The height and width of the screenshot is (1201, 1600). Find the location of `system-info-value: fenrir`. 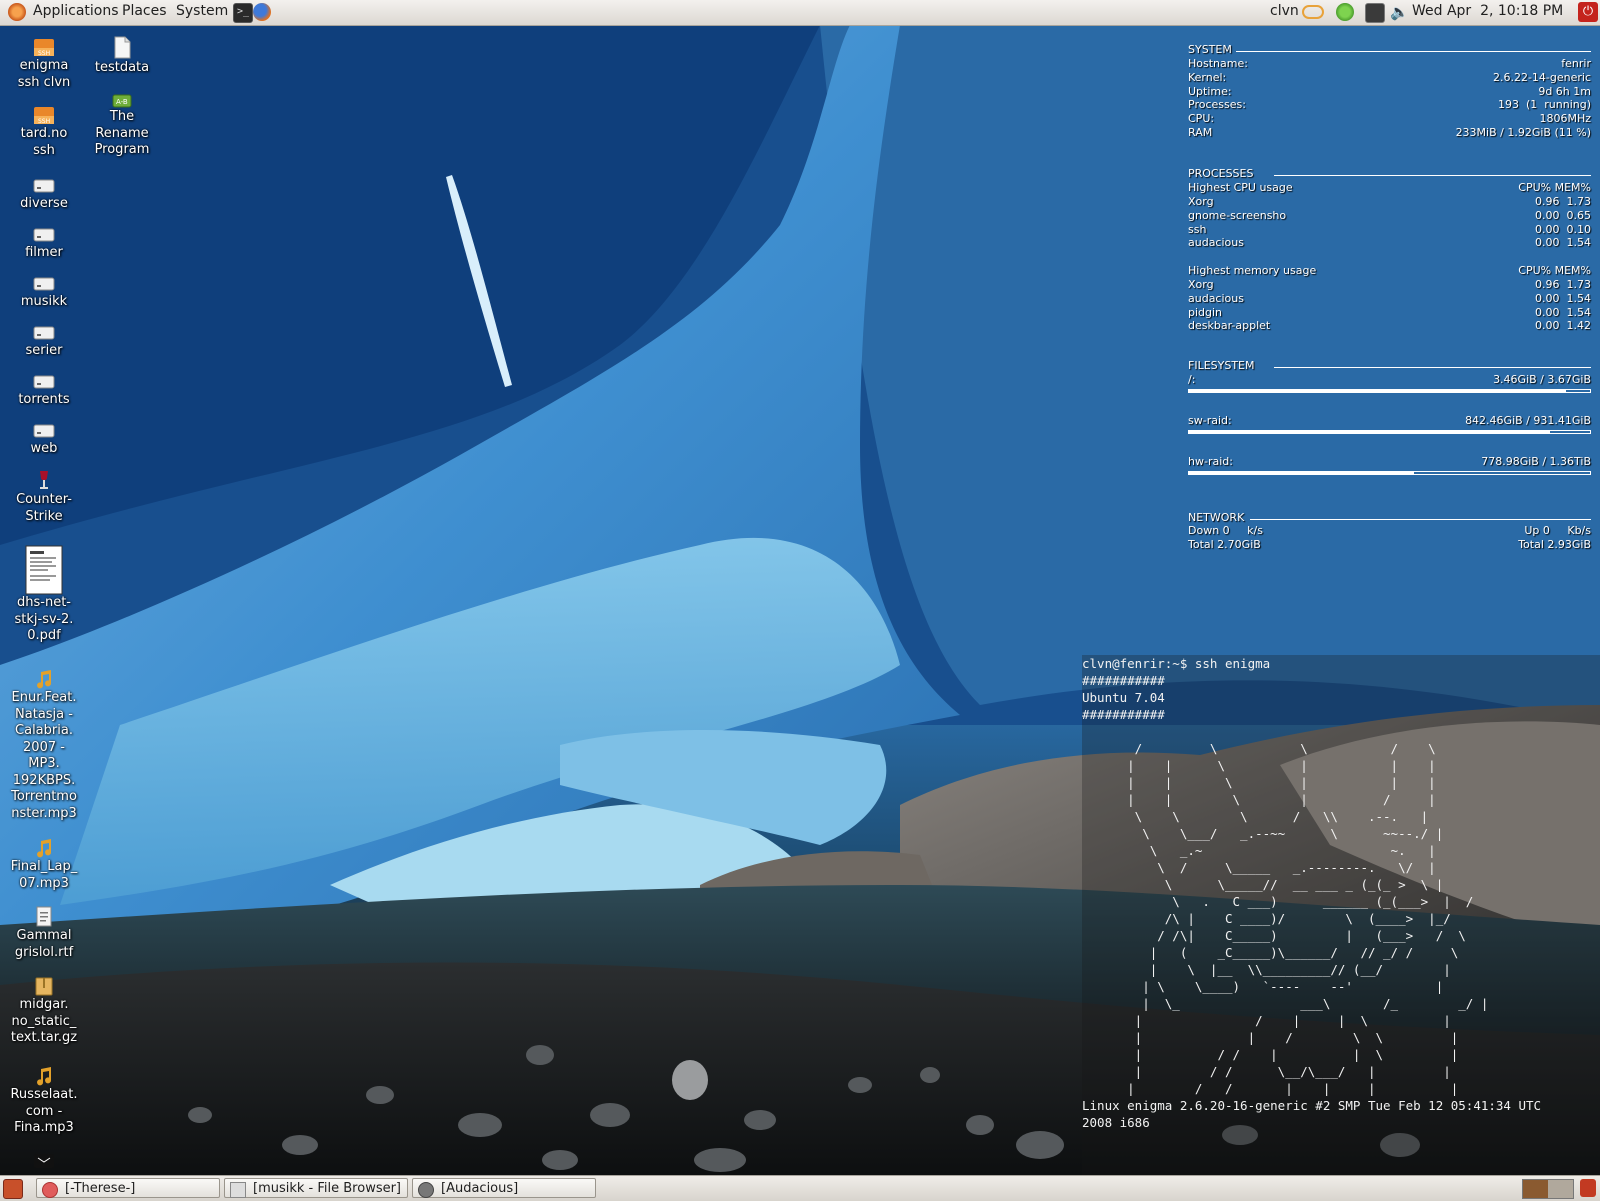

system-info-value: fenrir is located at coordinates (1576, 63).